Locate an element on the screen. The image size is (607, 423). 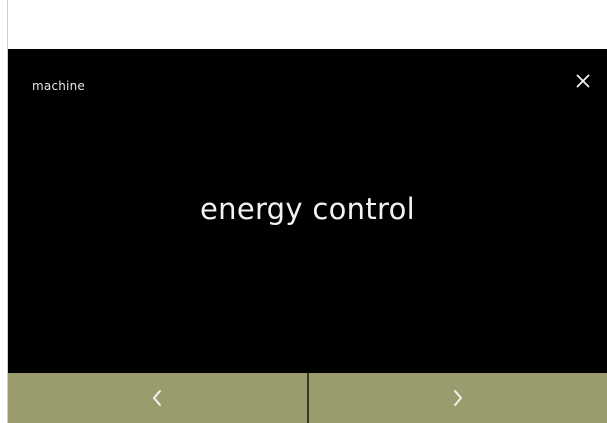
navigation-bar is located at coordinates (307, 398).